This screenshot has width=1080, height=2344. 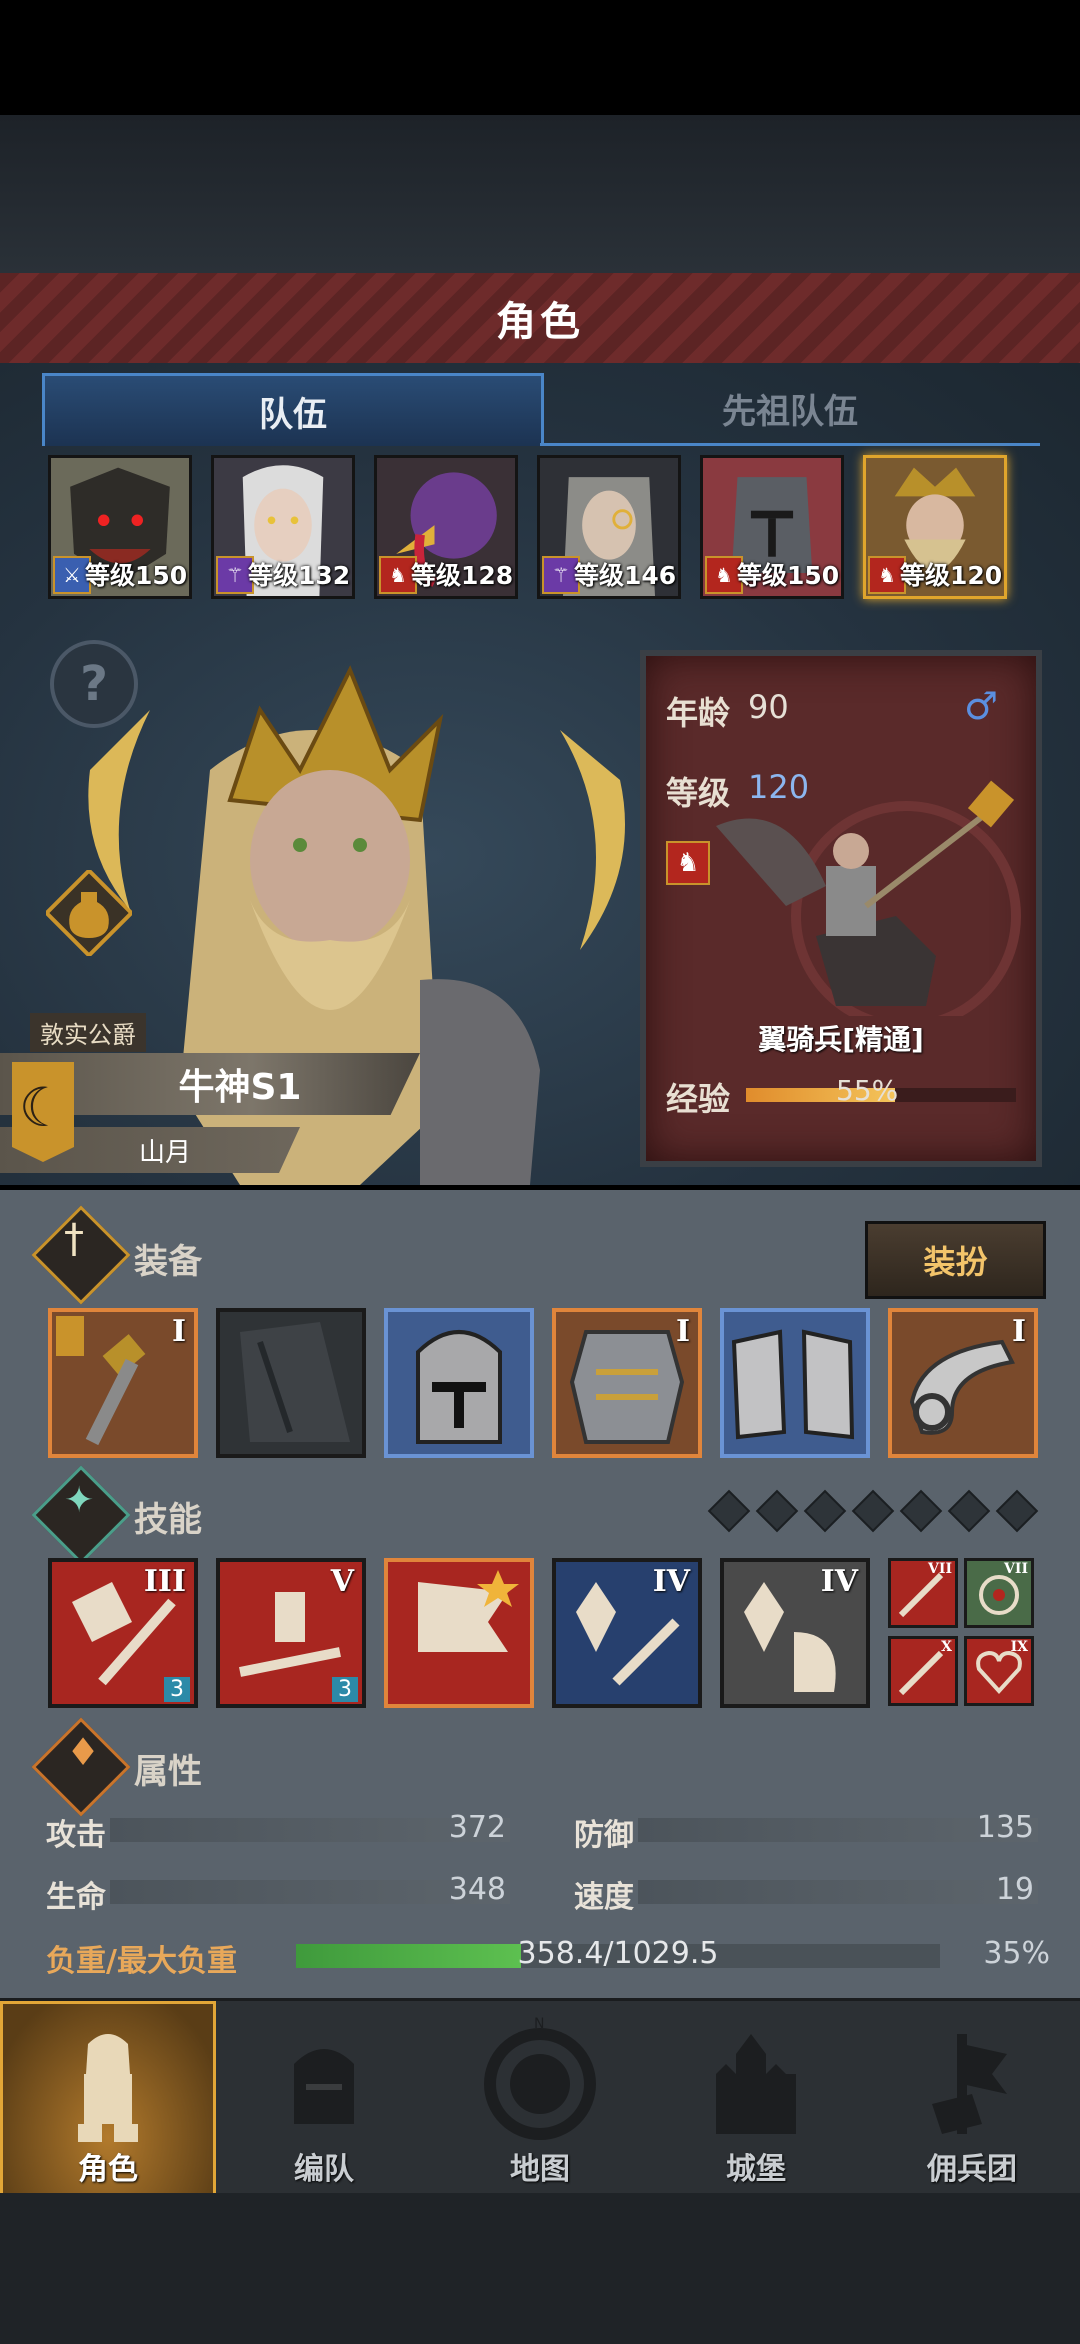 What do you see at coordinates (972, 2169) in the screenshot?
I see `nav-label: 佣兵团` at bounding box center [972, 2169].